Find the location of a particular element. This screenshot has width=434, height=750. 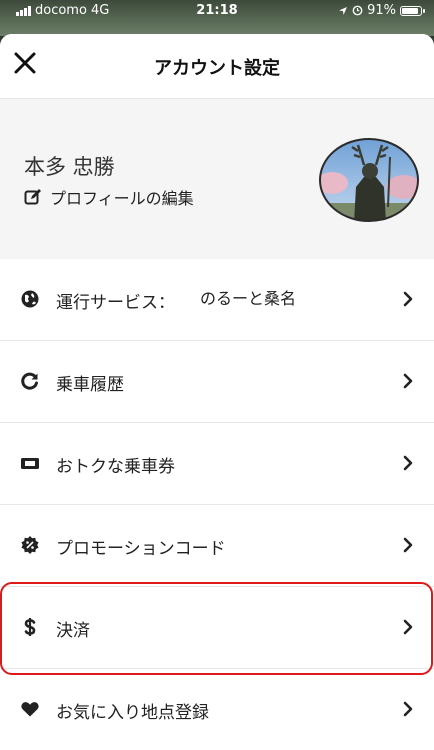

refresh-icon is located at coordinates (29, 381).